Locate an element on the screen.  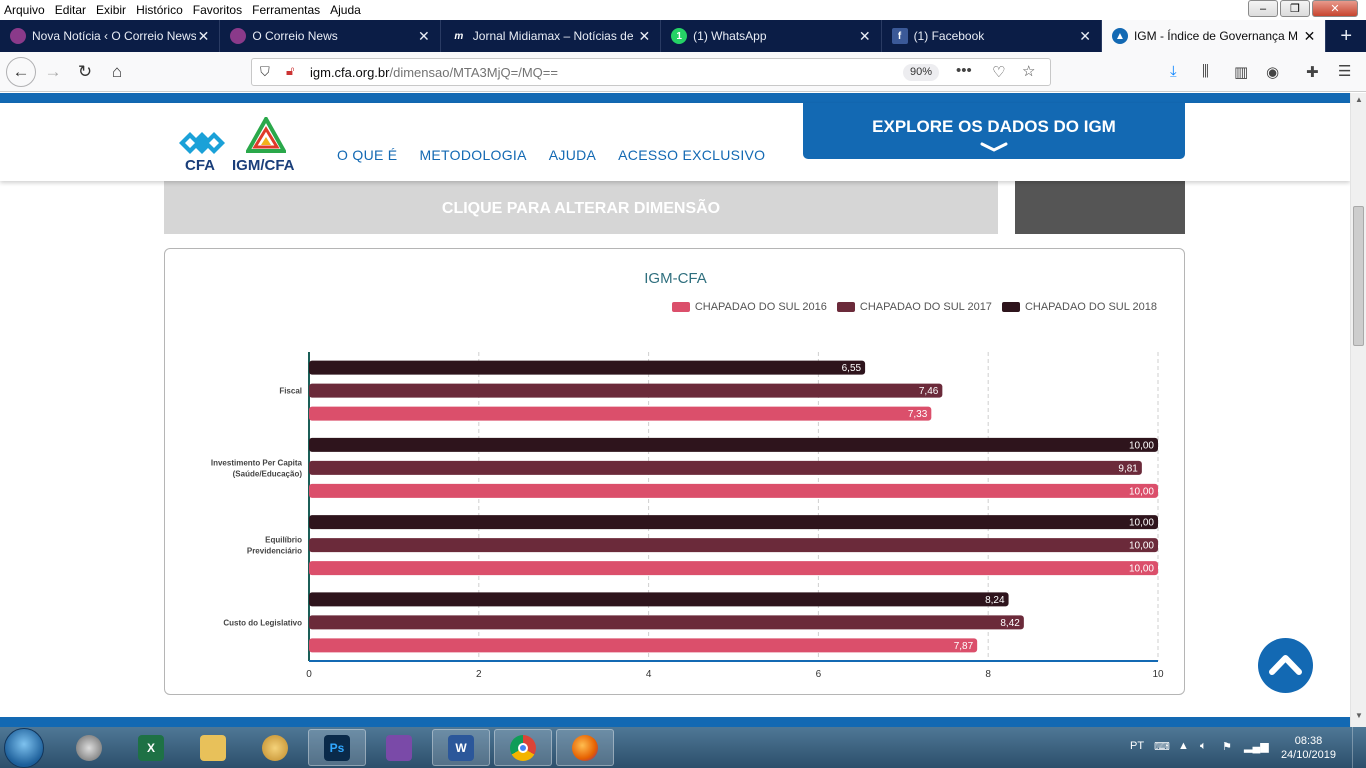
tab-midiamax: m Jornal Midiamax – Notícias de ✕ is located at coordinates (551, 36).